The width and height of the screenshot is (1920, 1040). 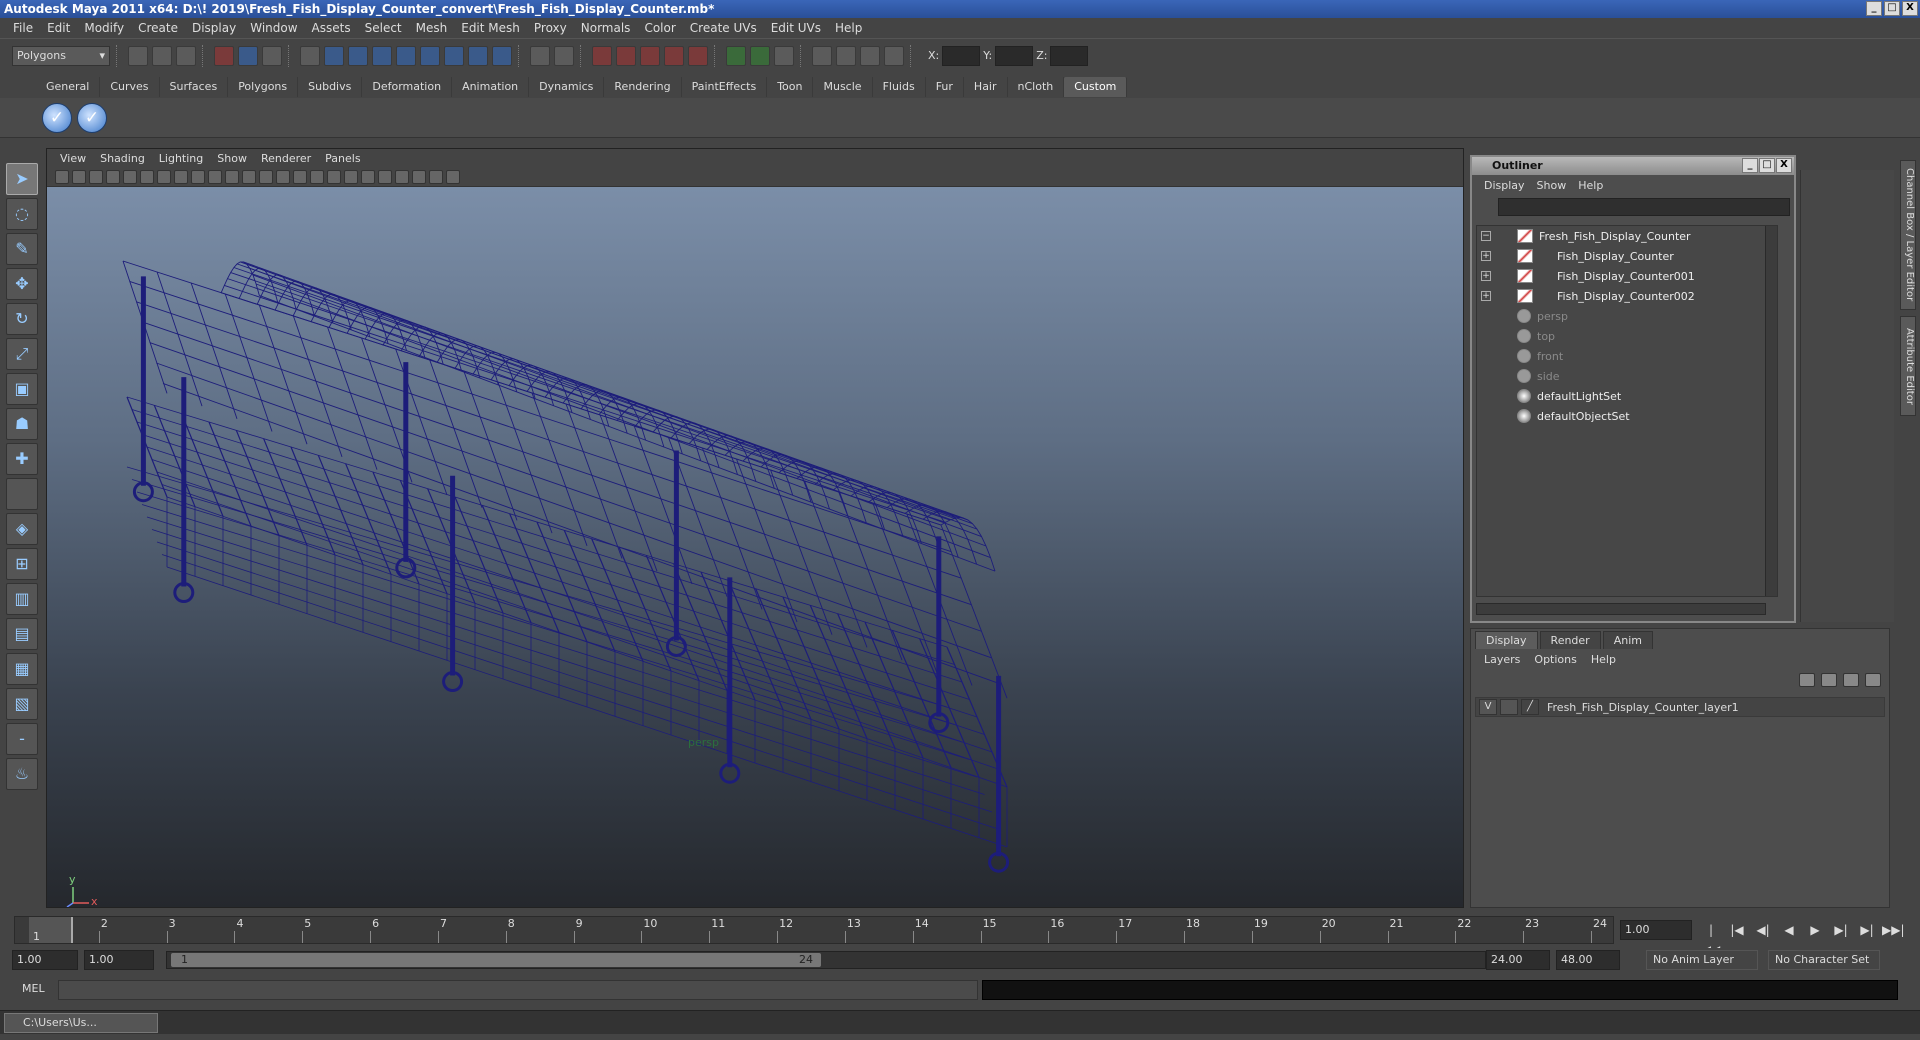 I want to click on layer-visibility-toggle: V, so click(x=1488, y=707).